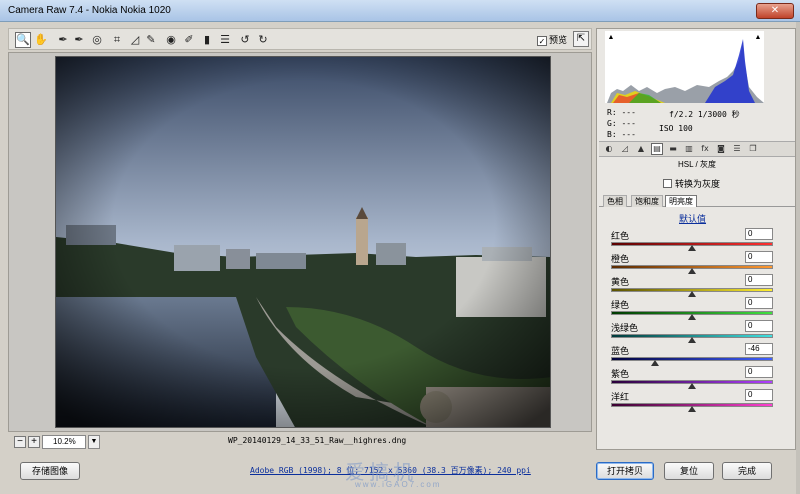  I want to click on tab-tone-curve-icon: ◿, so click(625, 149).